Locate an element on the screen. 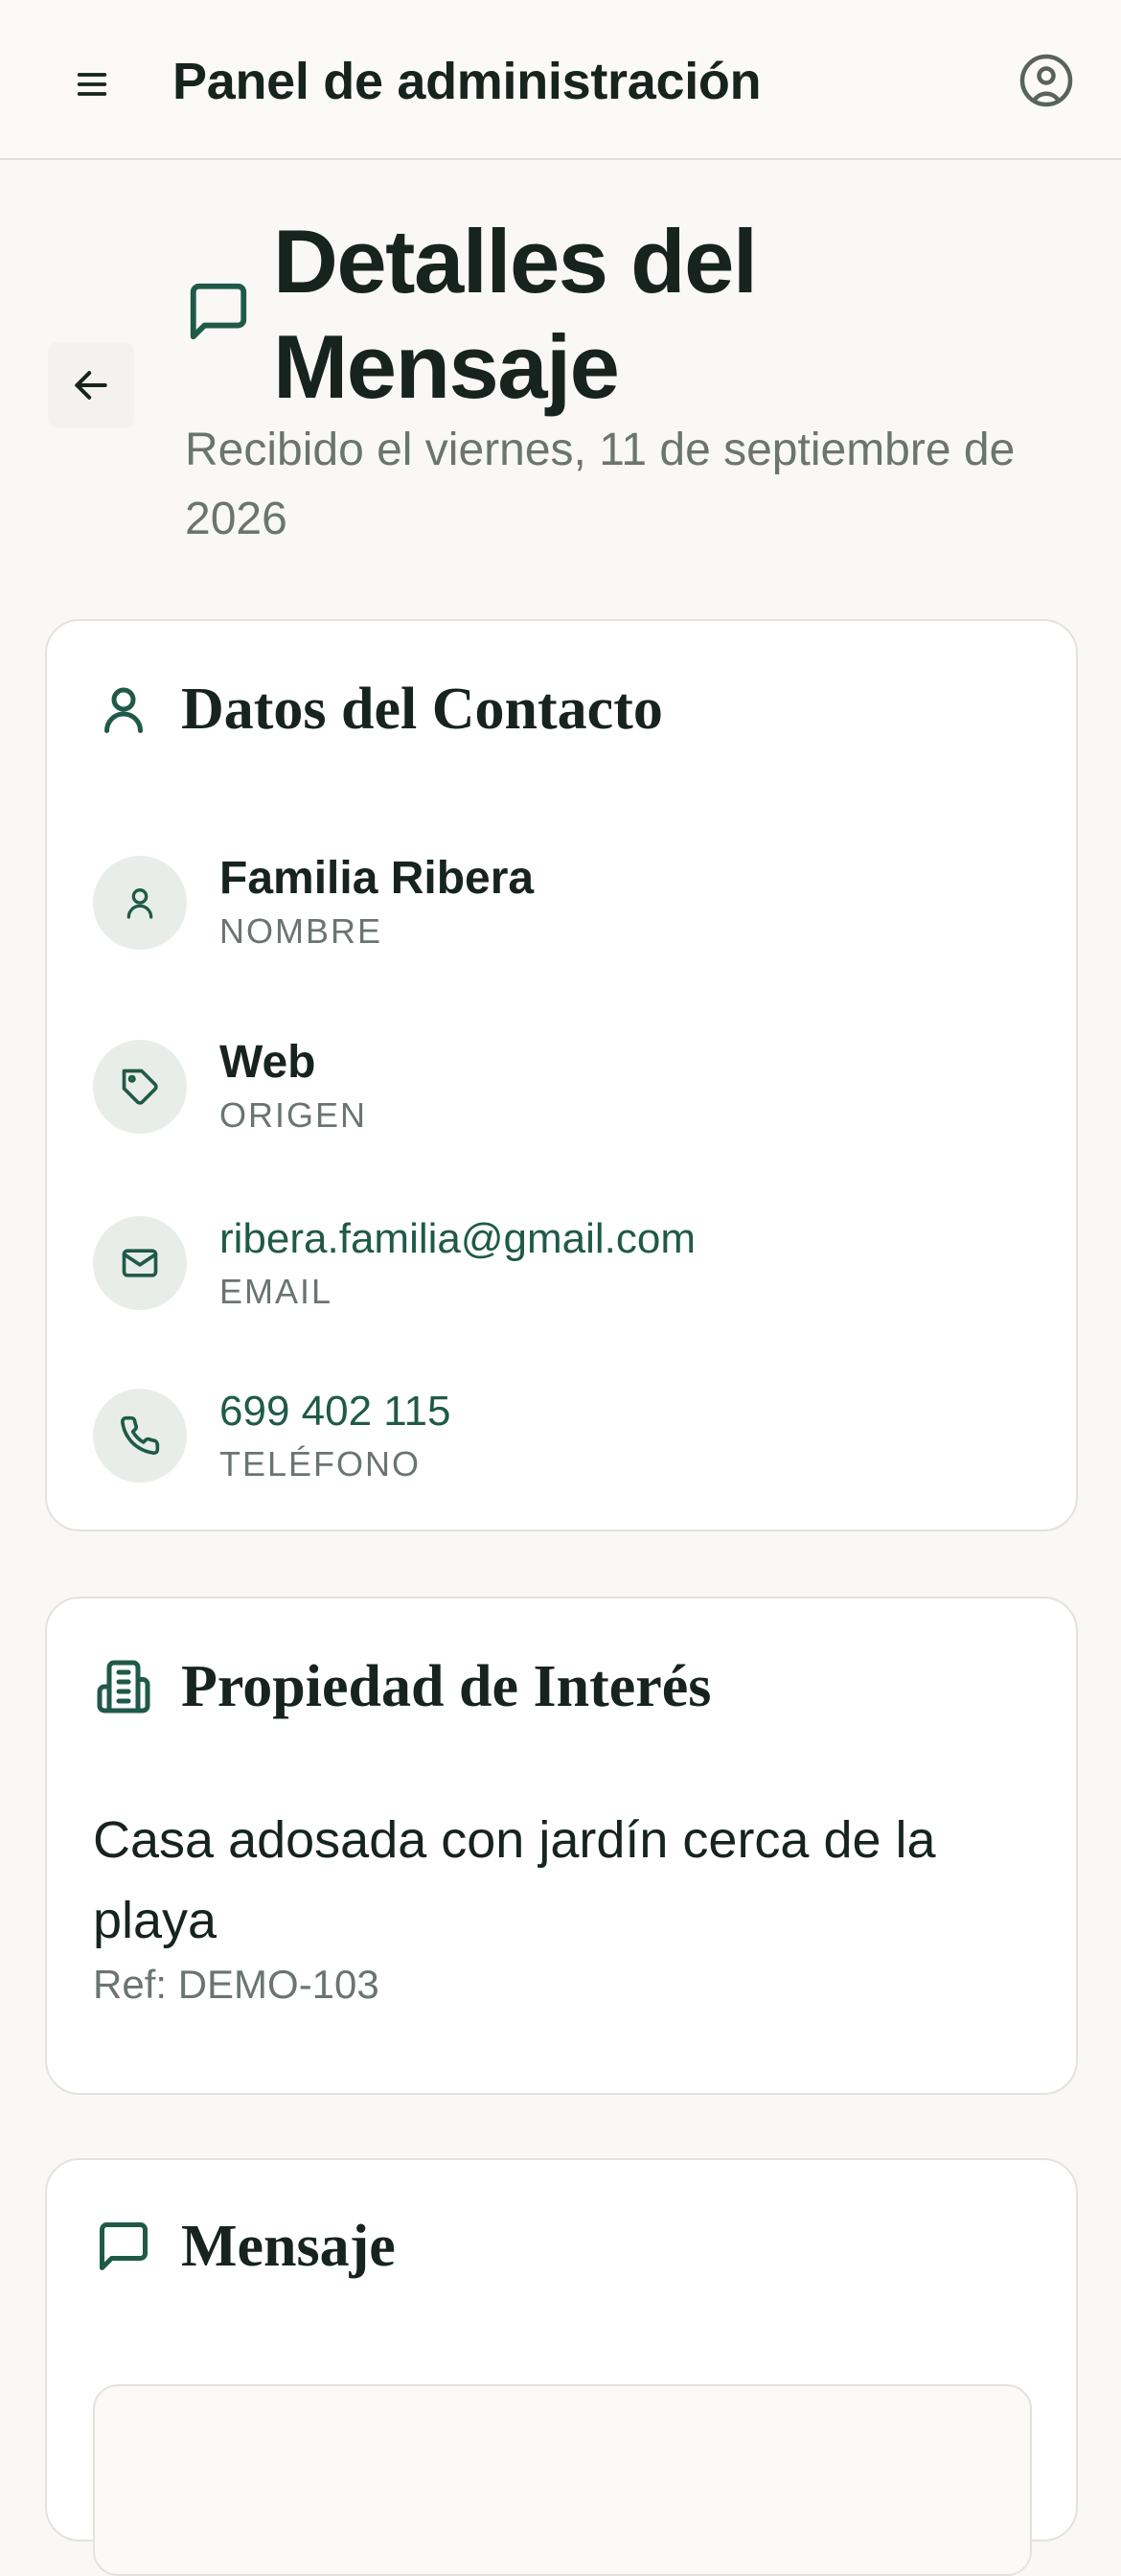 The width and height of the screenshot is (1121, 2576). contact-email-link: ribera.familia@gmail.com is located at coordinates (457, 1239).